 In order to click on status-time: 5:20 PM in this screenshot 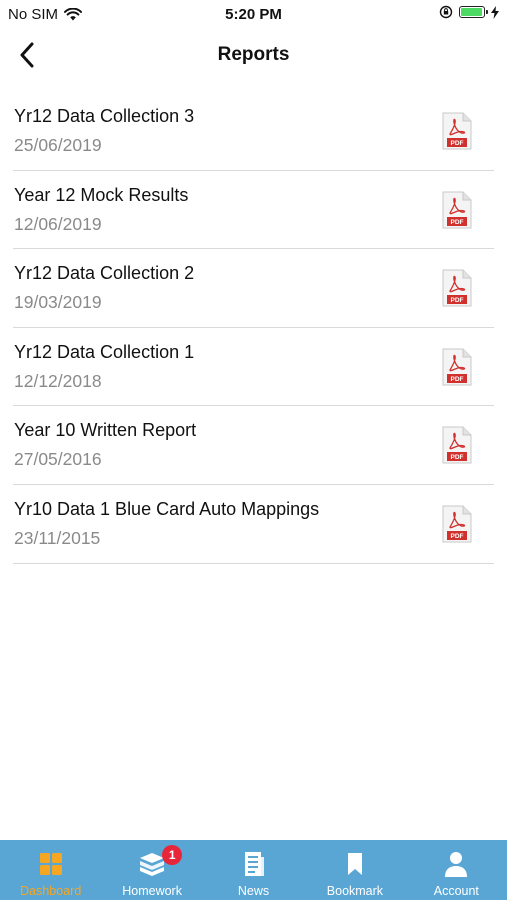, I will do `click(253, 14)`.